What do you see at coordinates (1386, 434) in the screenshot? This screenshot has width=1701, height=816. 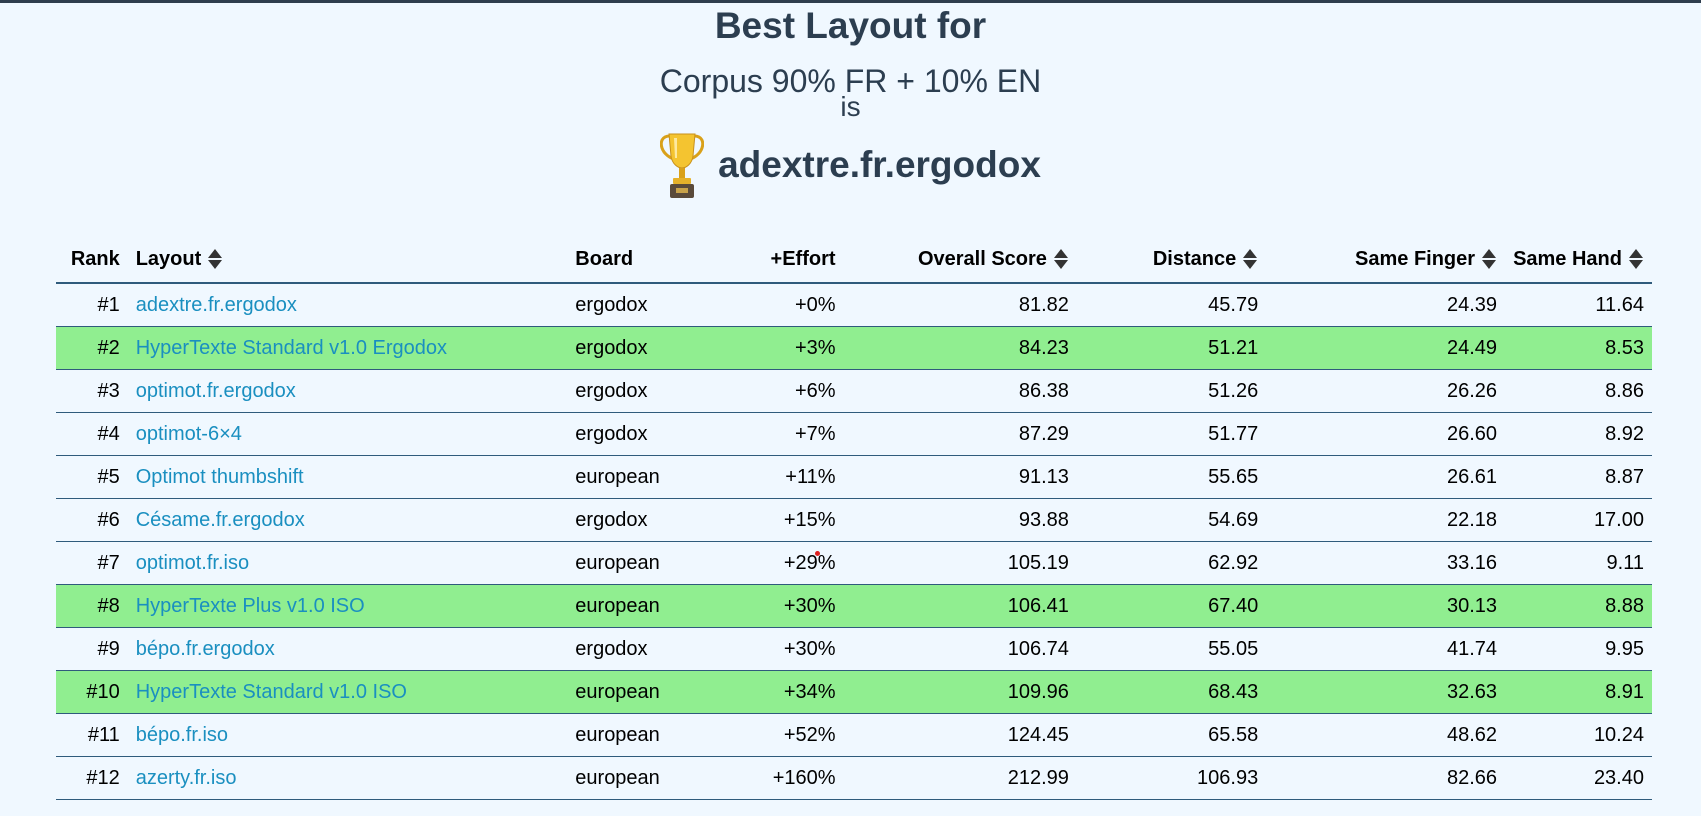 I see `same-finger-cell: 26.60` at bounding box center [1386, 434].